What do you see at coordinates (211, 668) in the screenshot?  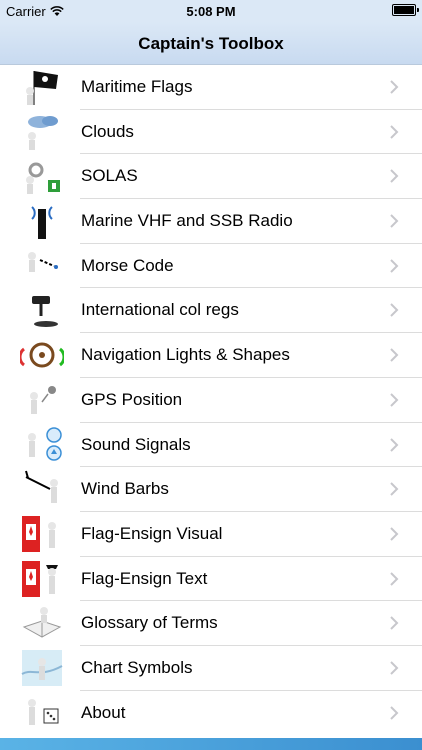 I see `list-item-chart-symbols: Chart Symbols` at bounding box center [211, 668].